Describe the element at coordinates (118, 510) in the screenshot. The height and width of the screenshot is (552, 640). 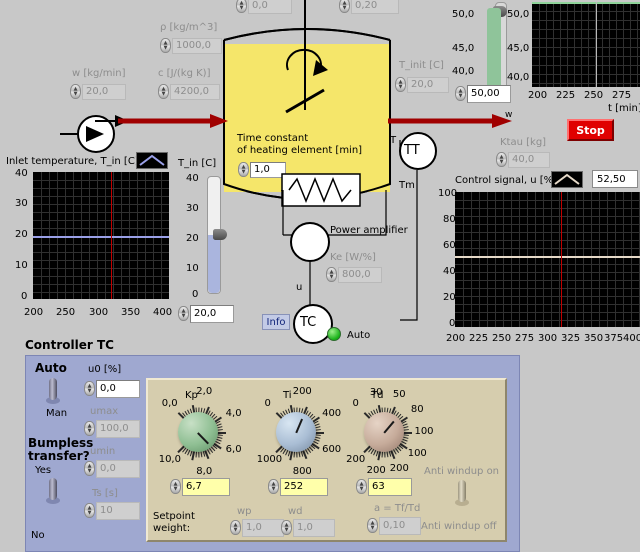
I see `ts-value: 10` at that location.